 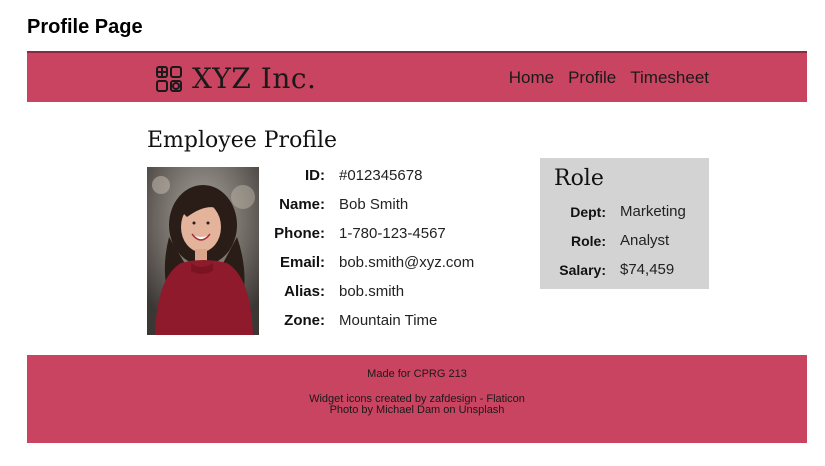 What do you see at coordinates (304, 320) in the screenshot?
I see `detail-label: Zone:` at bounding box center [304, 320].